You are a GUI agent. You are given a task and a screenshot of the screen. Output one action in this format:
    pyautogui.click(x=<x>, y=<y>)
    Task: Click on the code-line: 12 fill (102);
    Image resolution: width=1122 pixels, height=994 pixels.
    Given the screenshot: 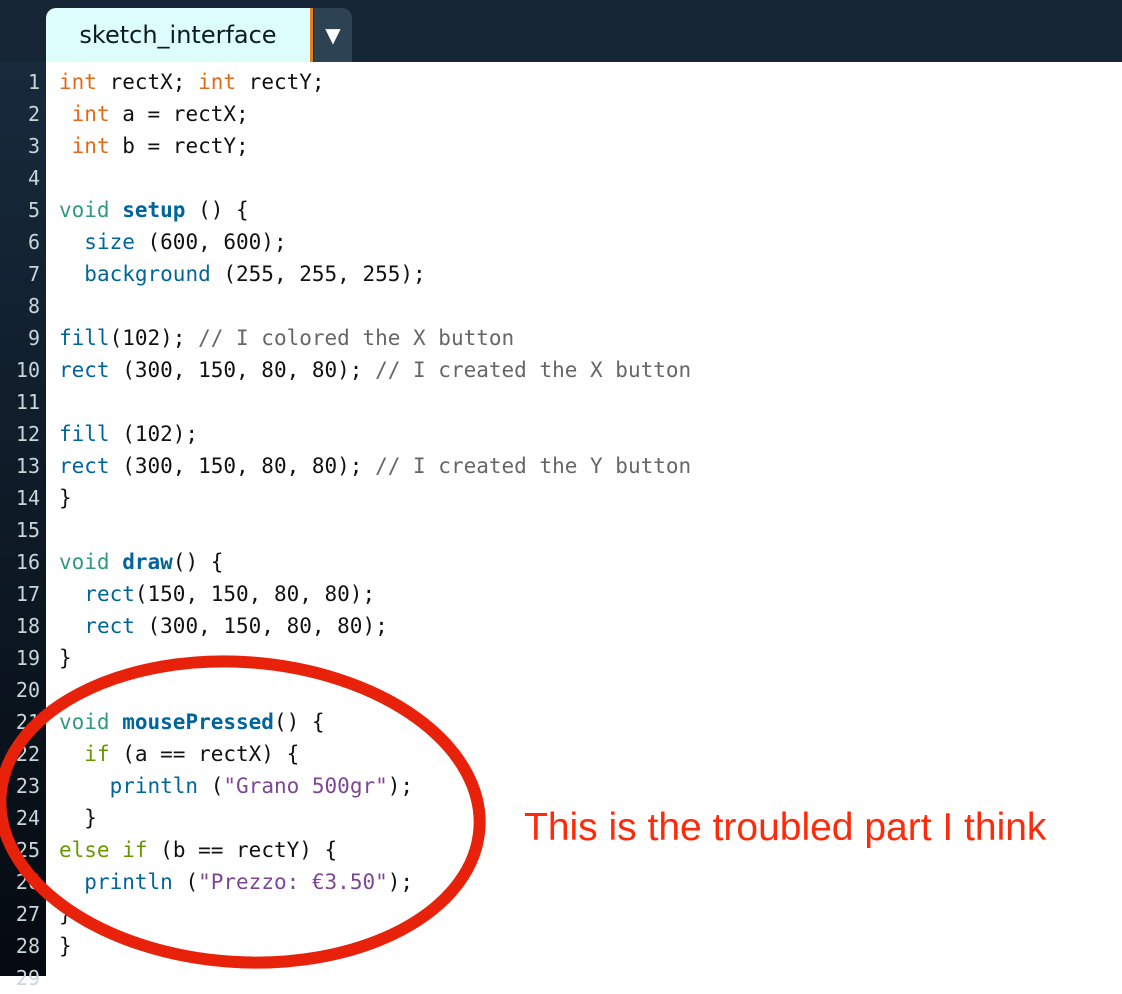 What is the action you would take?
    pyautogui.click(x=561, y=434)
    